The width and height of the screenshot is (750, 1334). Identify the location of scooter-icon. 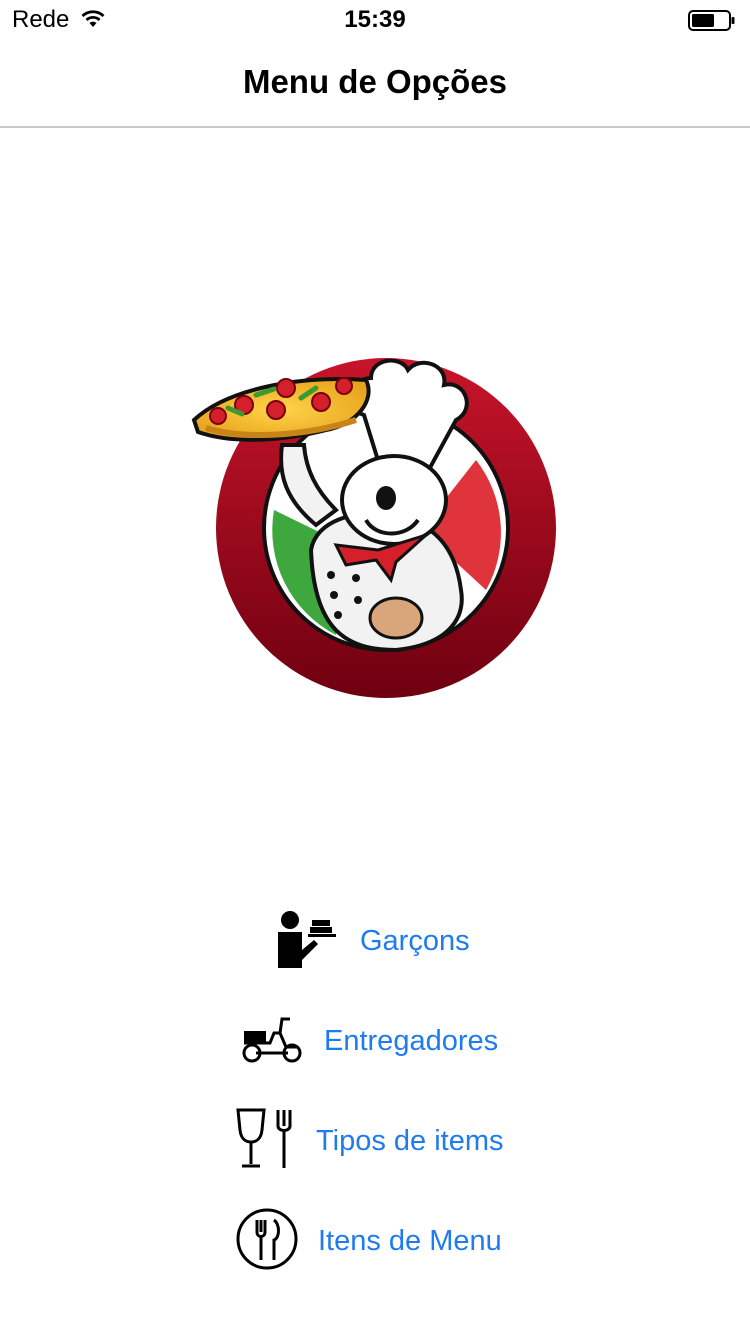
(272, 1041).